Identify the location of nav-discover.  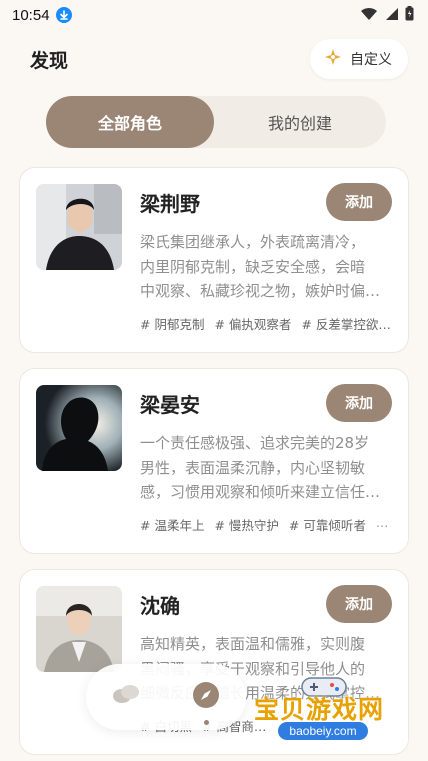
(206, 701).